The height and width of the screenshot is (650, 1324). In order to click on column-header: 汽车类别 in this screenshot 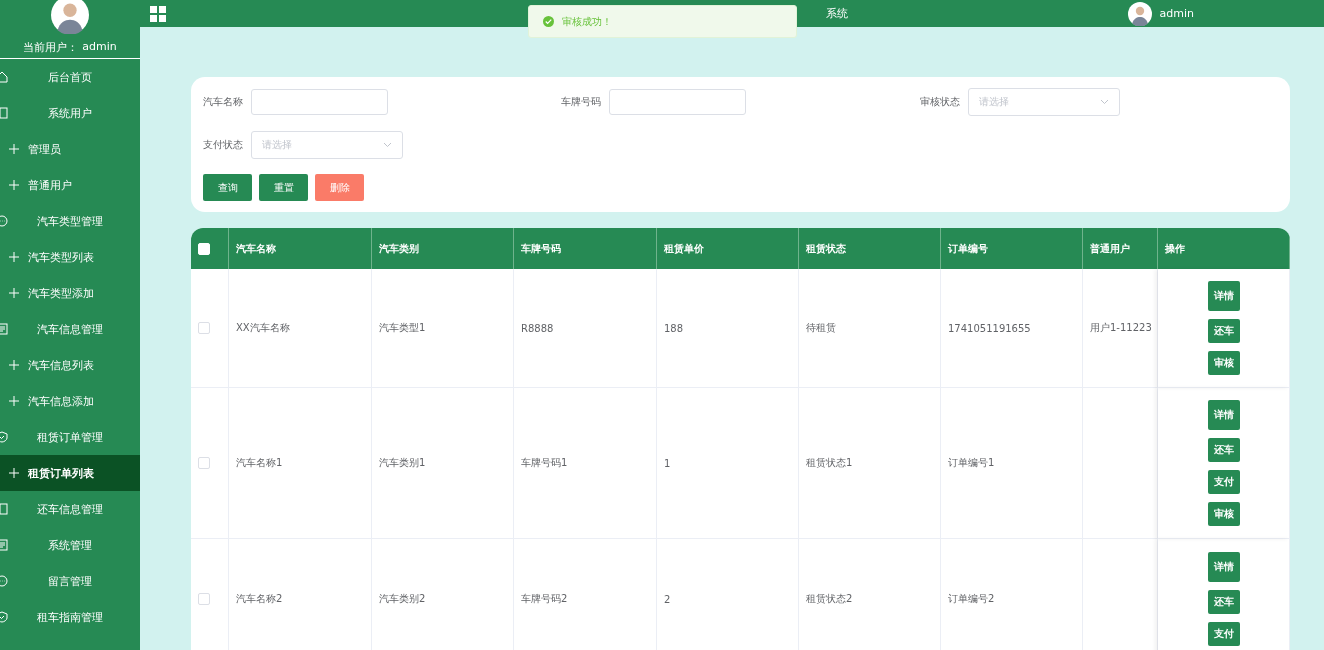, I will do `click(443, 248)`.